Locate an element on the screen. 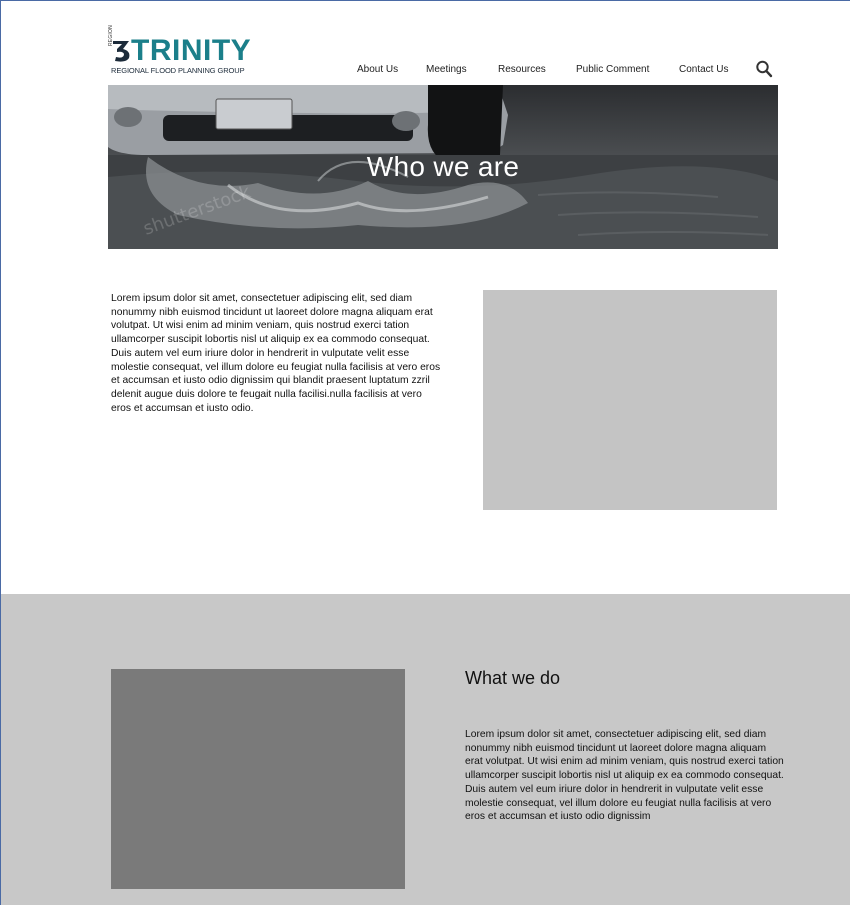  nav-item-meetings: Meetings is located at coordinates (446, 69).